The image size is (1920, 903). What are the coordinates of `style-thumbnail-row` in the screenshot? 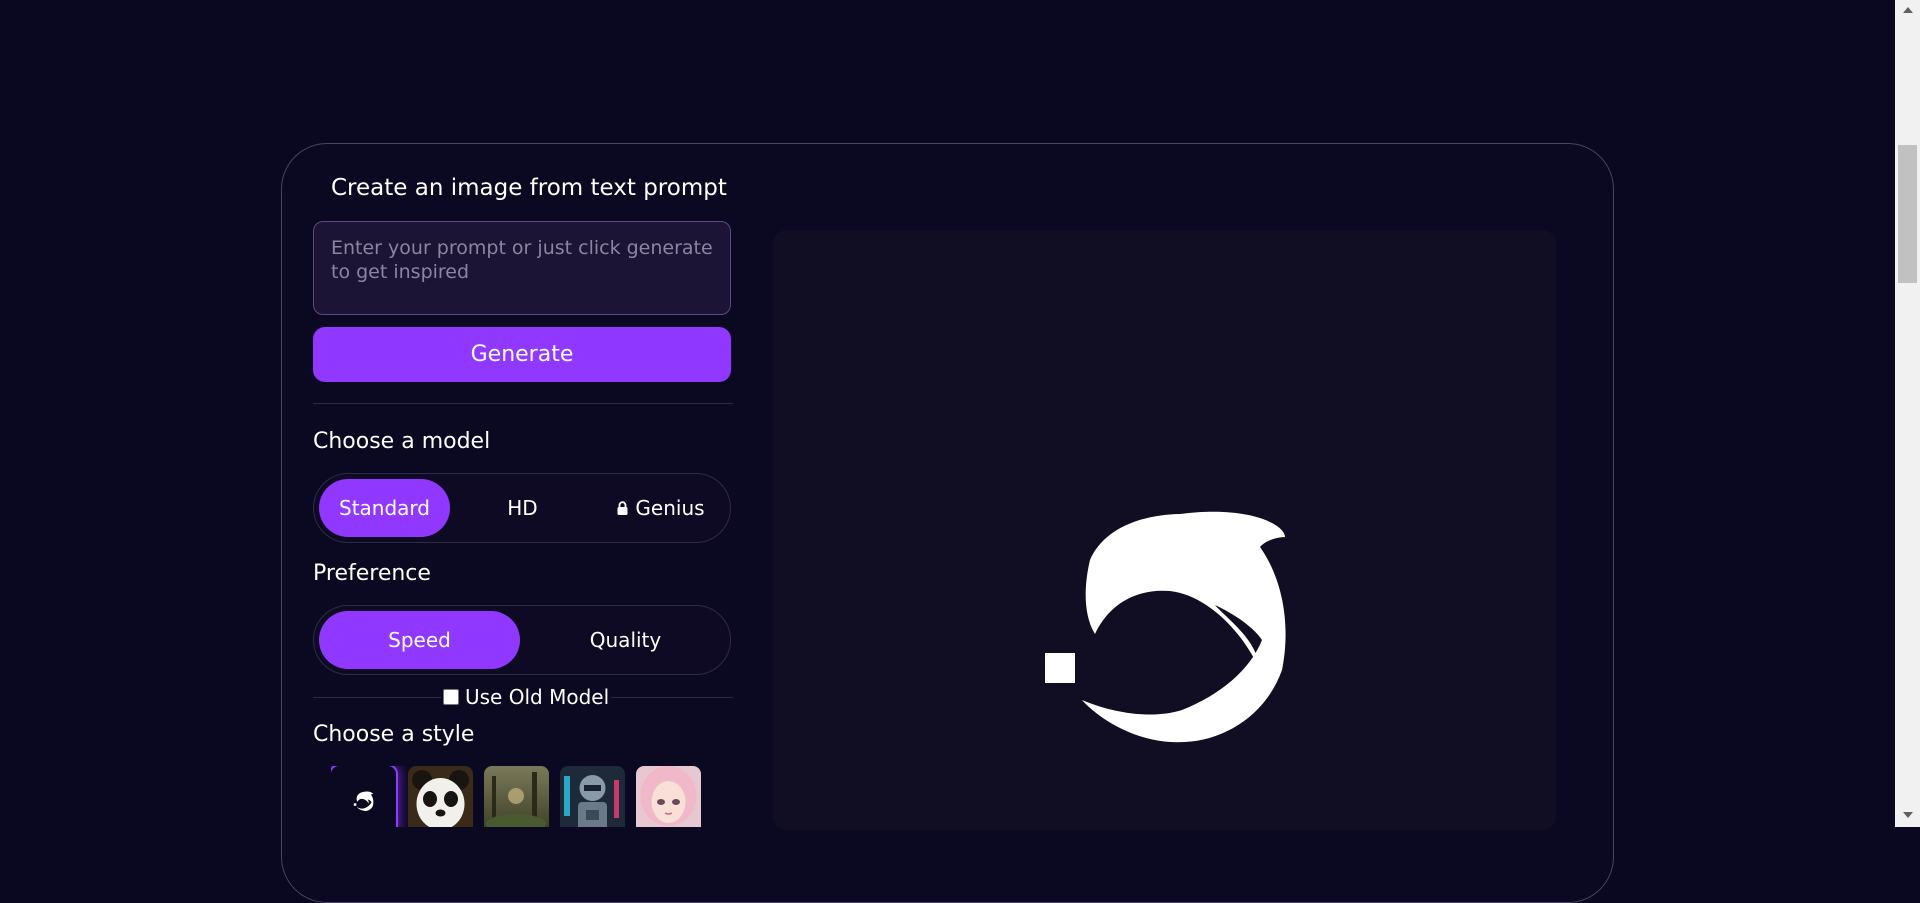 It's located at (521, 796).